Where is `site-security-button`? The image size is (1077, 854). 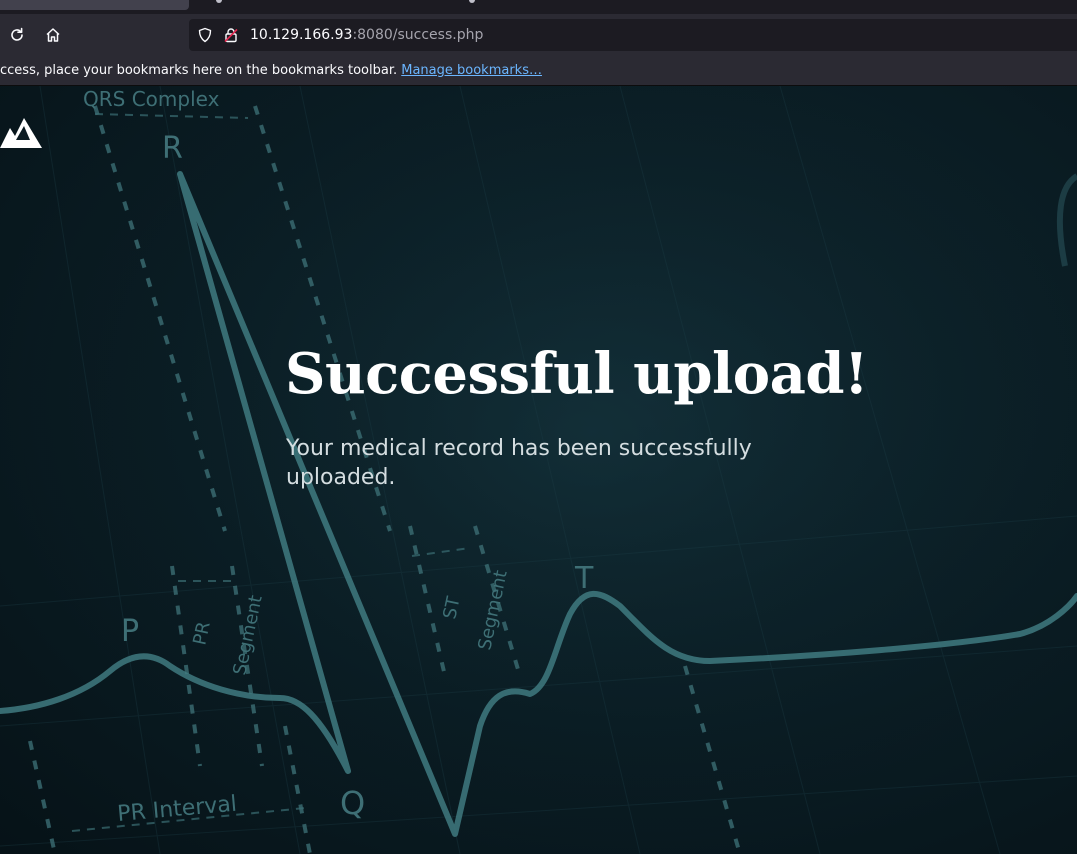
site-security-button is located at coordinates (231, 35).